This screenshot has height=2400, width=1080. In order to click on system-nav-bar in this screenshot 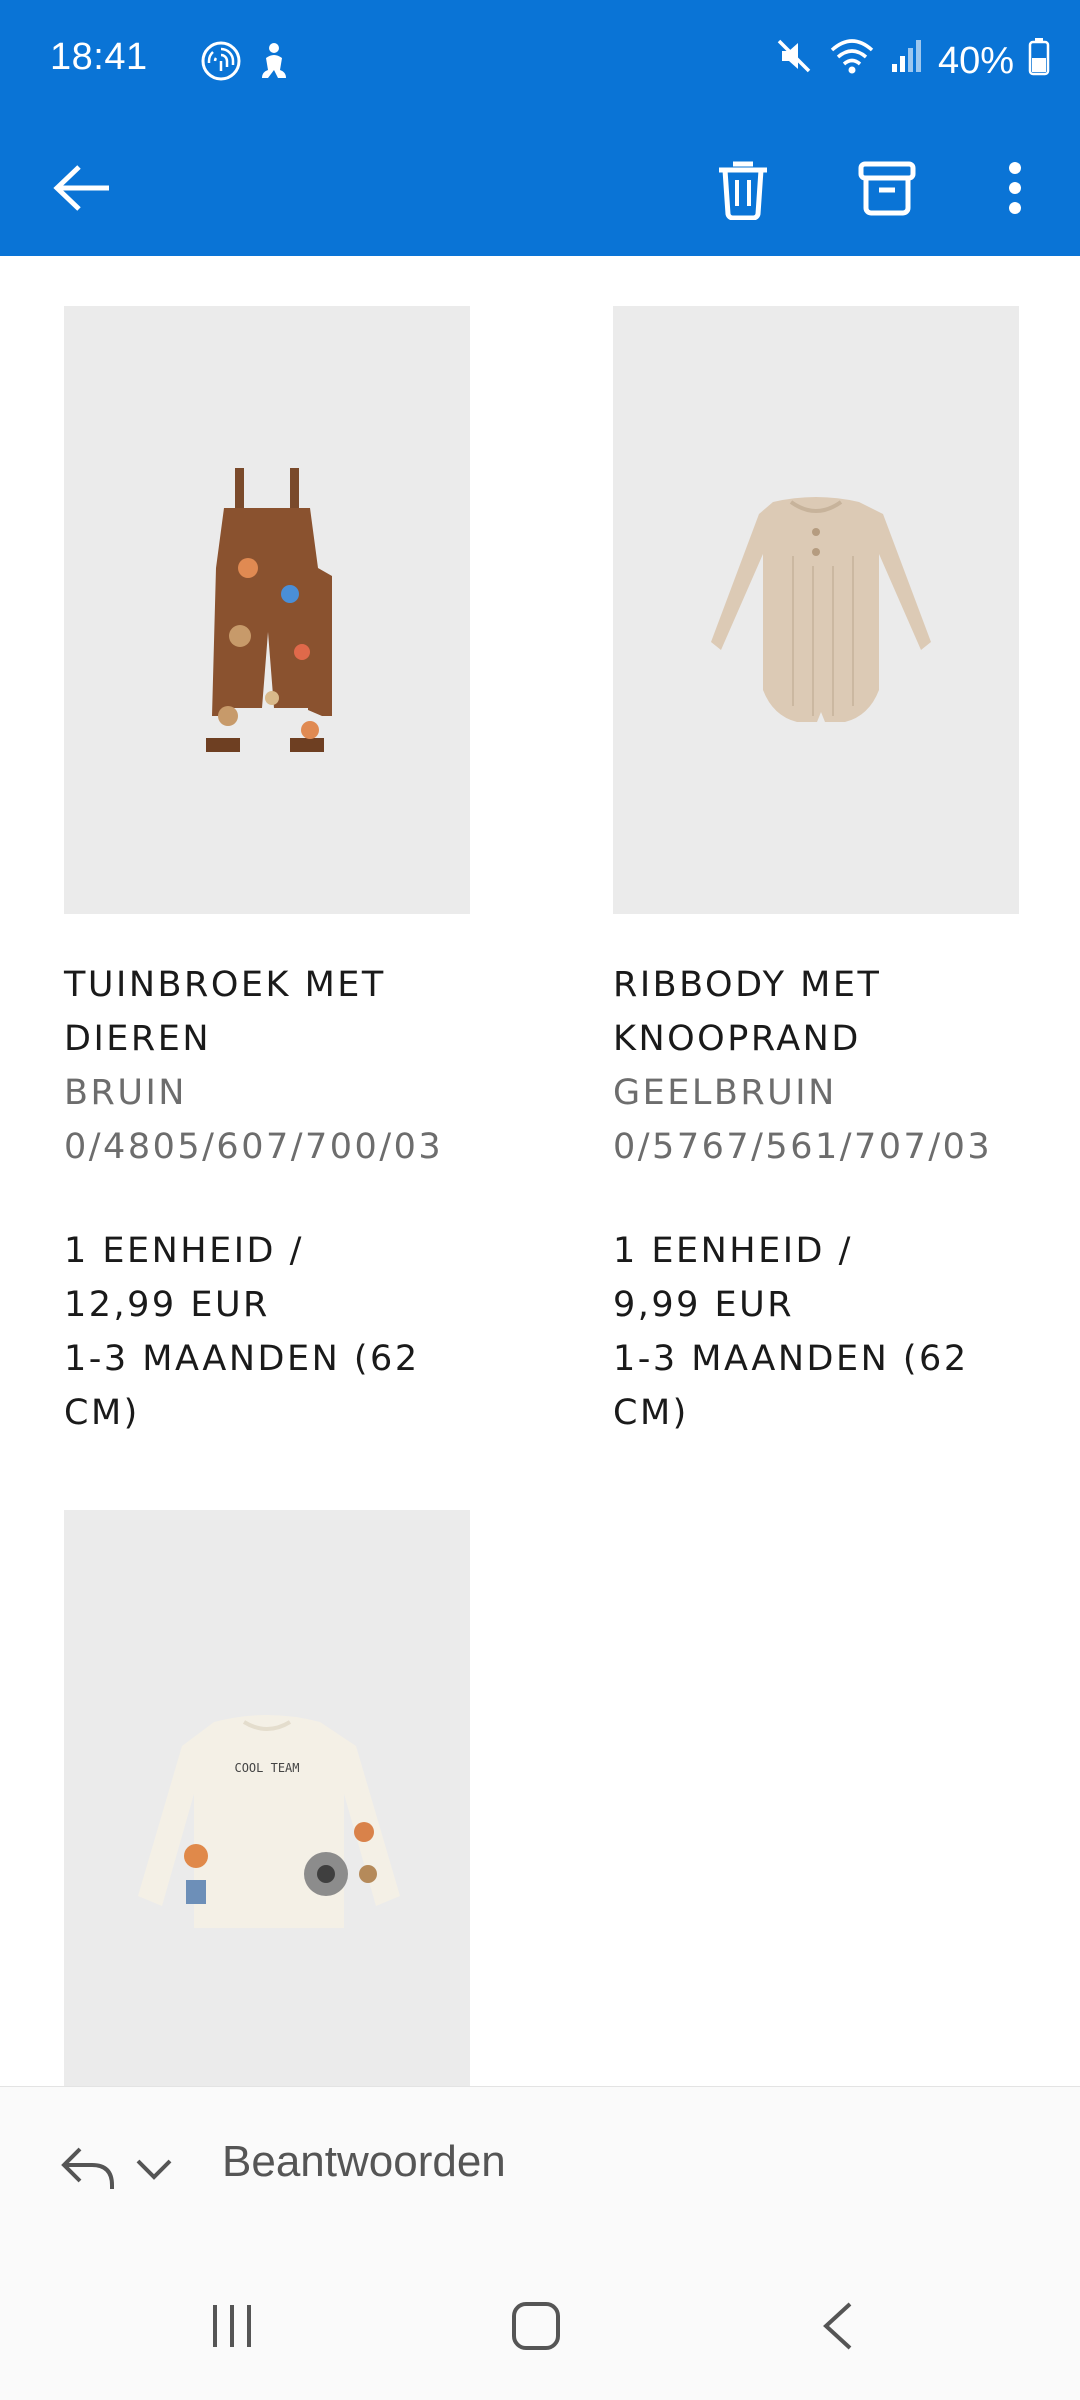, I will do `click(540, 2328)`.